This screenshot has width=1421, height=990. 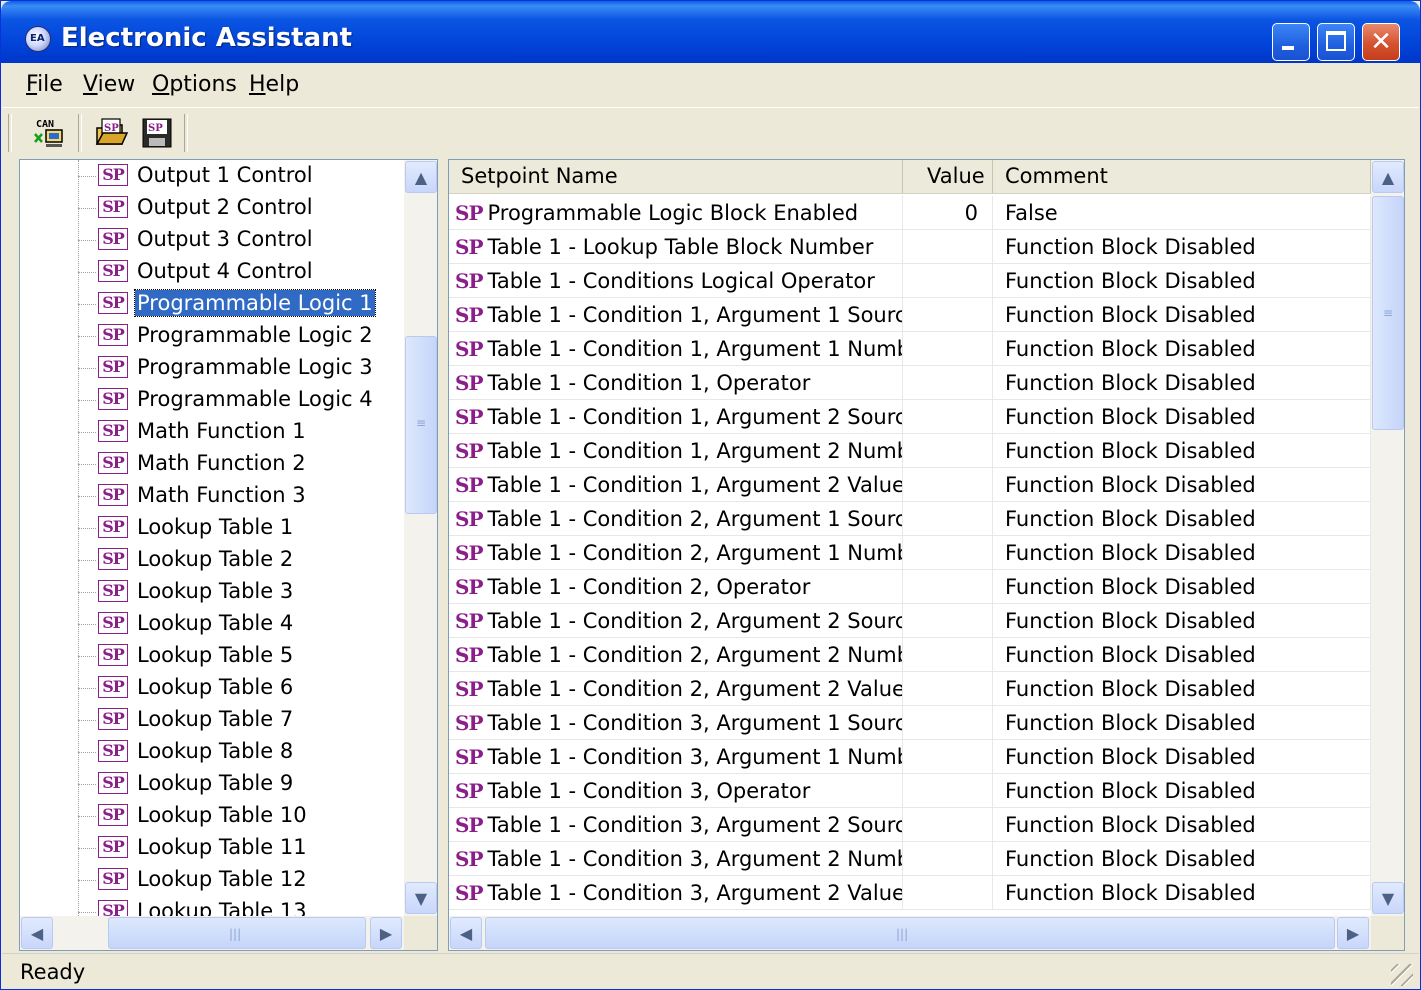 What do you see at coordinates (1381, 42) in the screenshot?
I see `close-button: ✕` at bounding box center [1381, 42].